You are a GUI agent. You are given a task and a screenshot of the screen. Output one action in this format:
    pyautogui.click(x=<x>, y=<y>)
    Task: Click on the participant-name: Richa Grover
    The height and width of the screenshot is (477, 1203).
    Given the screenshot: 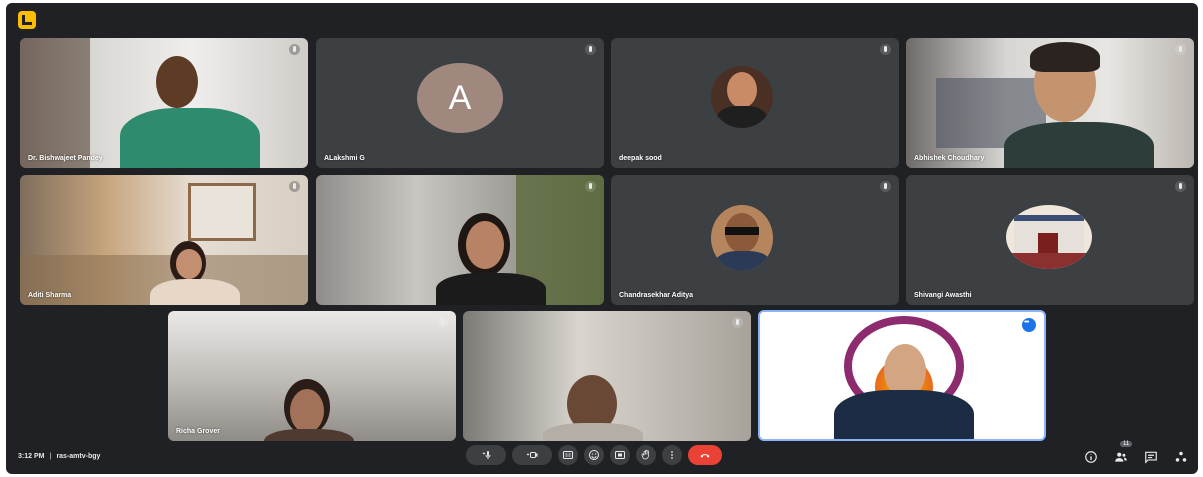 What is the action you would take?
    pyautogui.click(x=198, y=431)
    